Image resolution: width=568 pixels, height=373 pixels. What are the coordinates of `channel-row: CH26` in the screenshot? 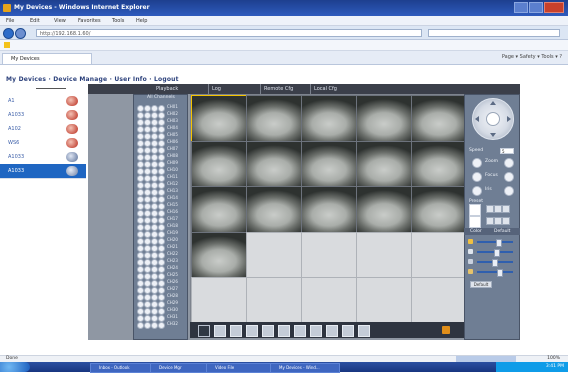 It's located at (161, 283).